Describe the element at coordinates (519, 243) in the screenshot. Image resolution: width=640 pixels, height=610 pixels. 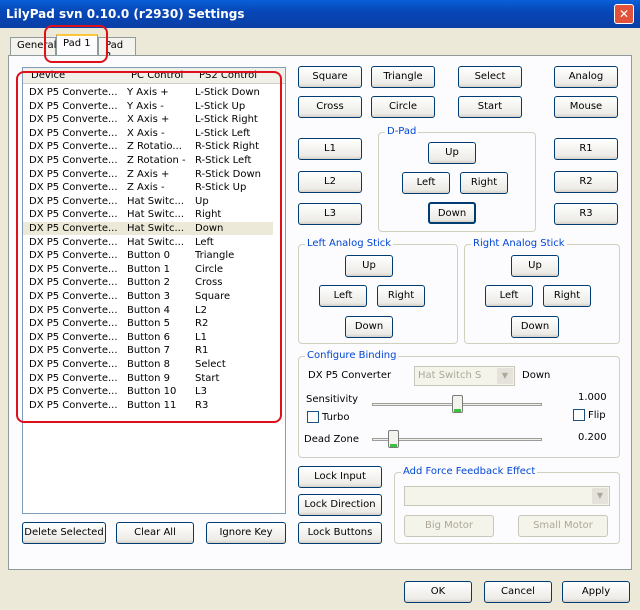
I see `right-analog-label: Right Analog Stick` at that location.